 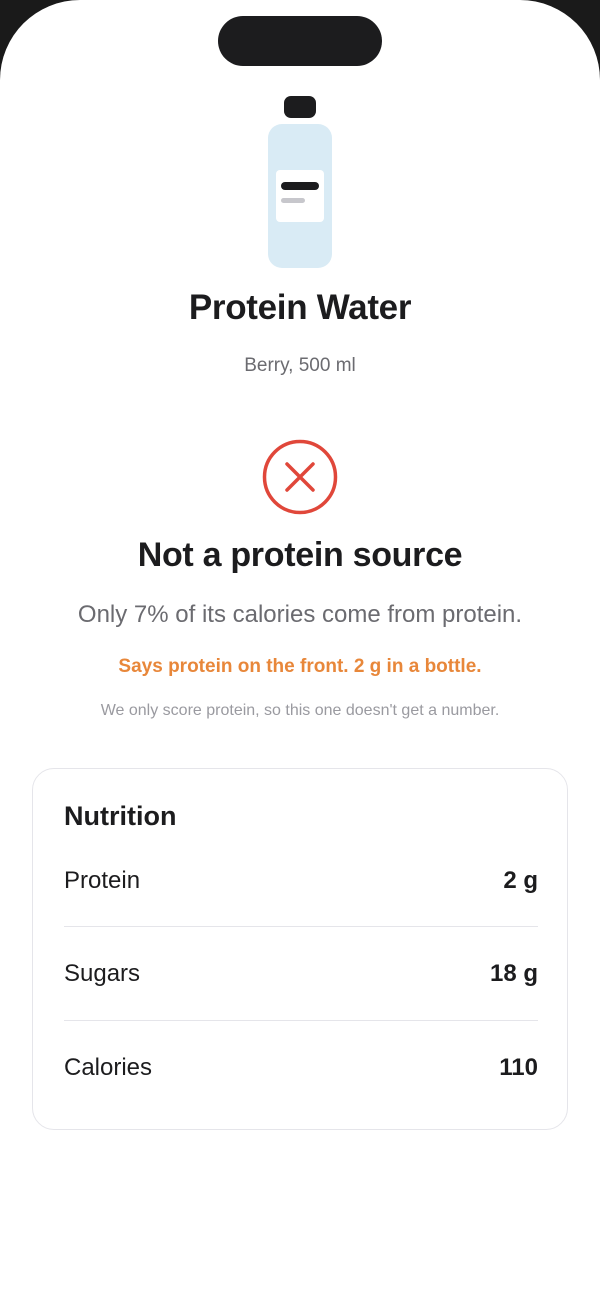 What do you see at coordinates (301, 1096) in the screenshot?
I see `nutrition-row-calories: Calories 110` at bounding box center [301, 1096].